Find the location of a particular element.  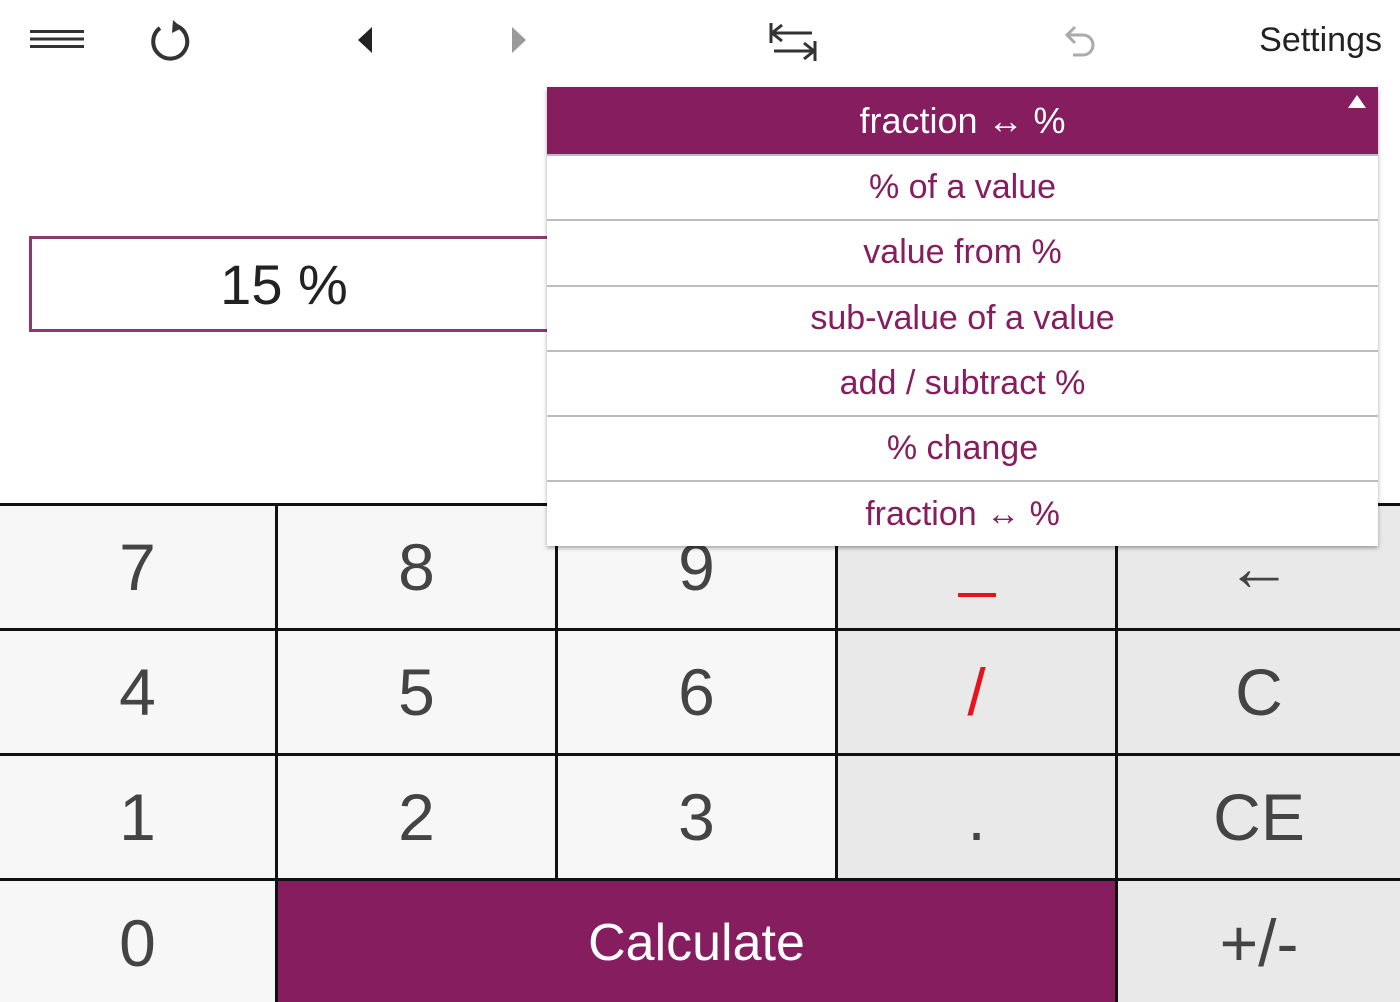

undo-icon is located at coordinates (1079, 41).